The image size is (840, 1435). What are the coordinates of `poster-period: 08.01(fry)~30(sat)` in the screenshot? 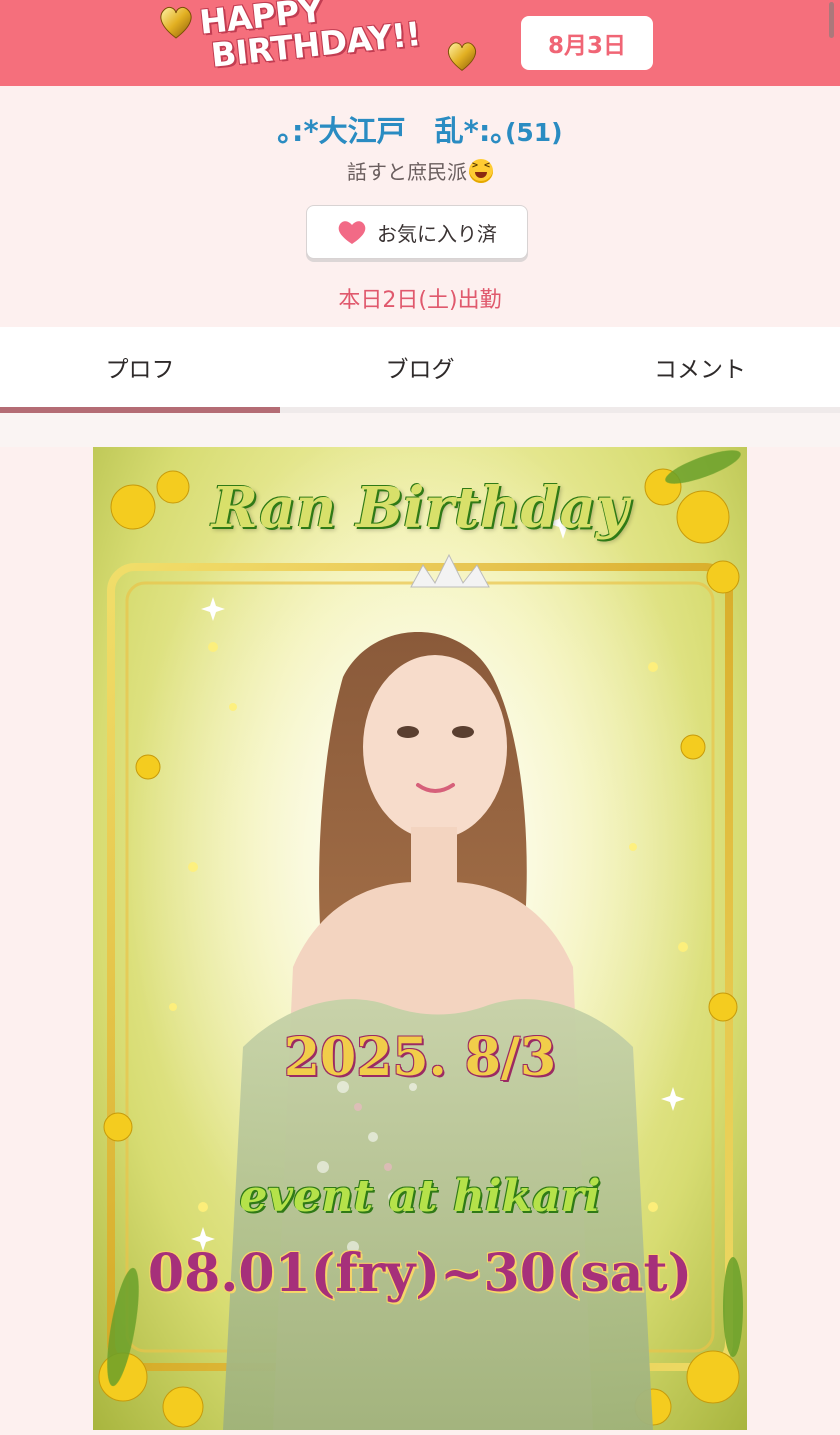 It's located at (420, 1273).